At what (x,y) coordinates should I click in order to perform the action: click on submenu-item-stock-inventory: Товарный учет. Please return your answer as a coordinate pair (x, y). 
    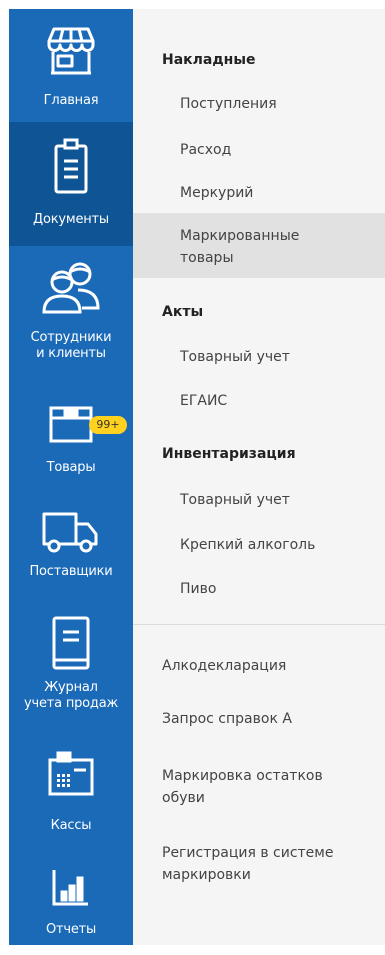
    Looking at the image, I should click on (235, 500).